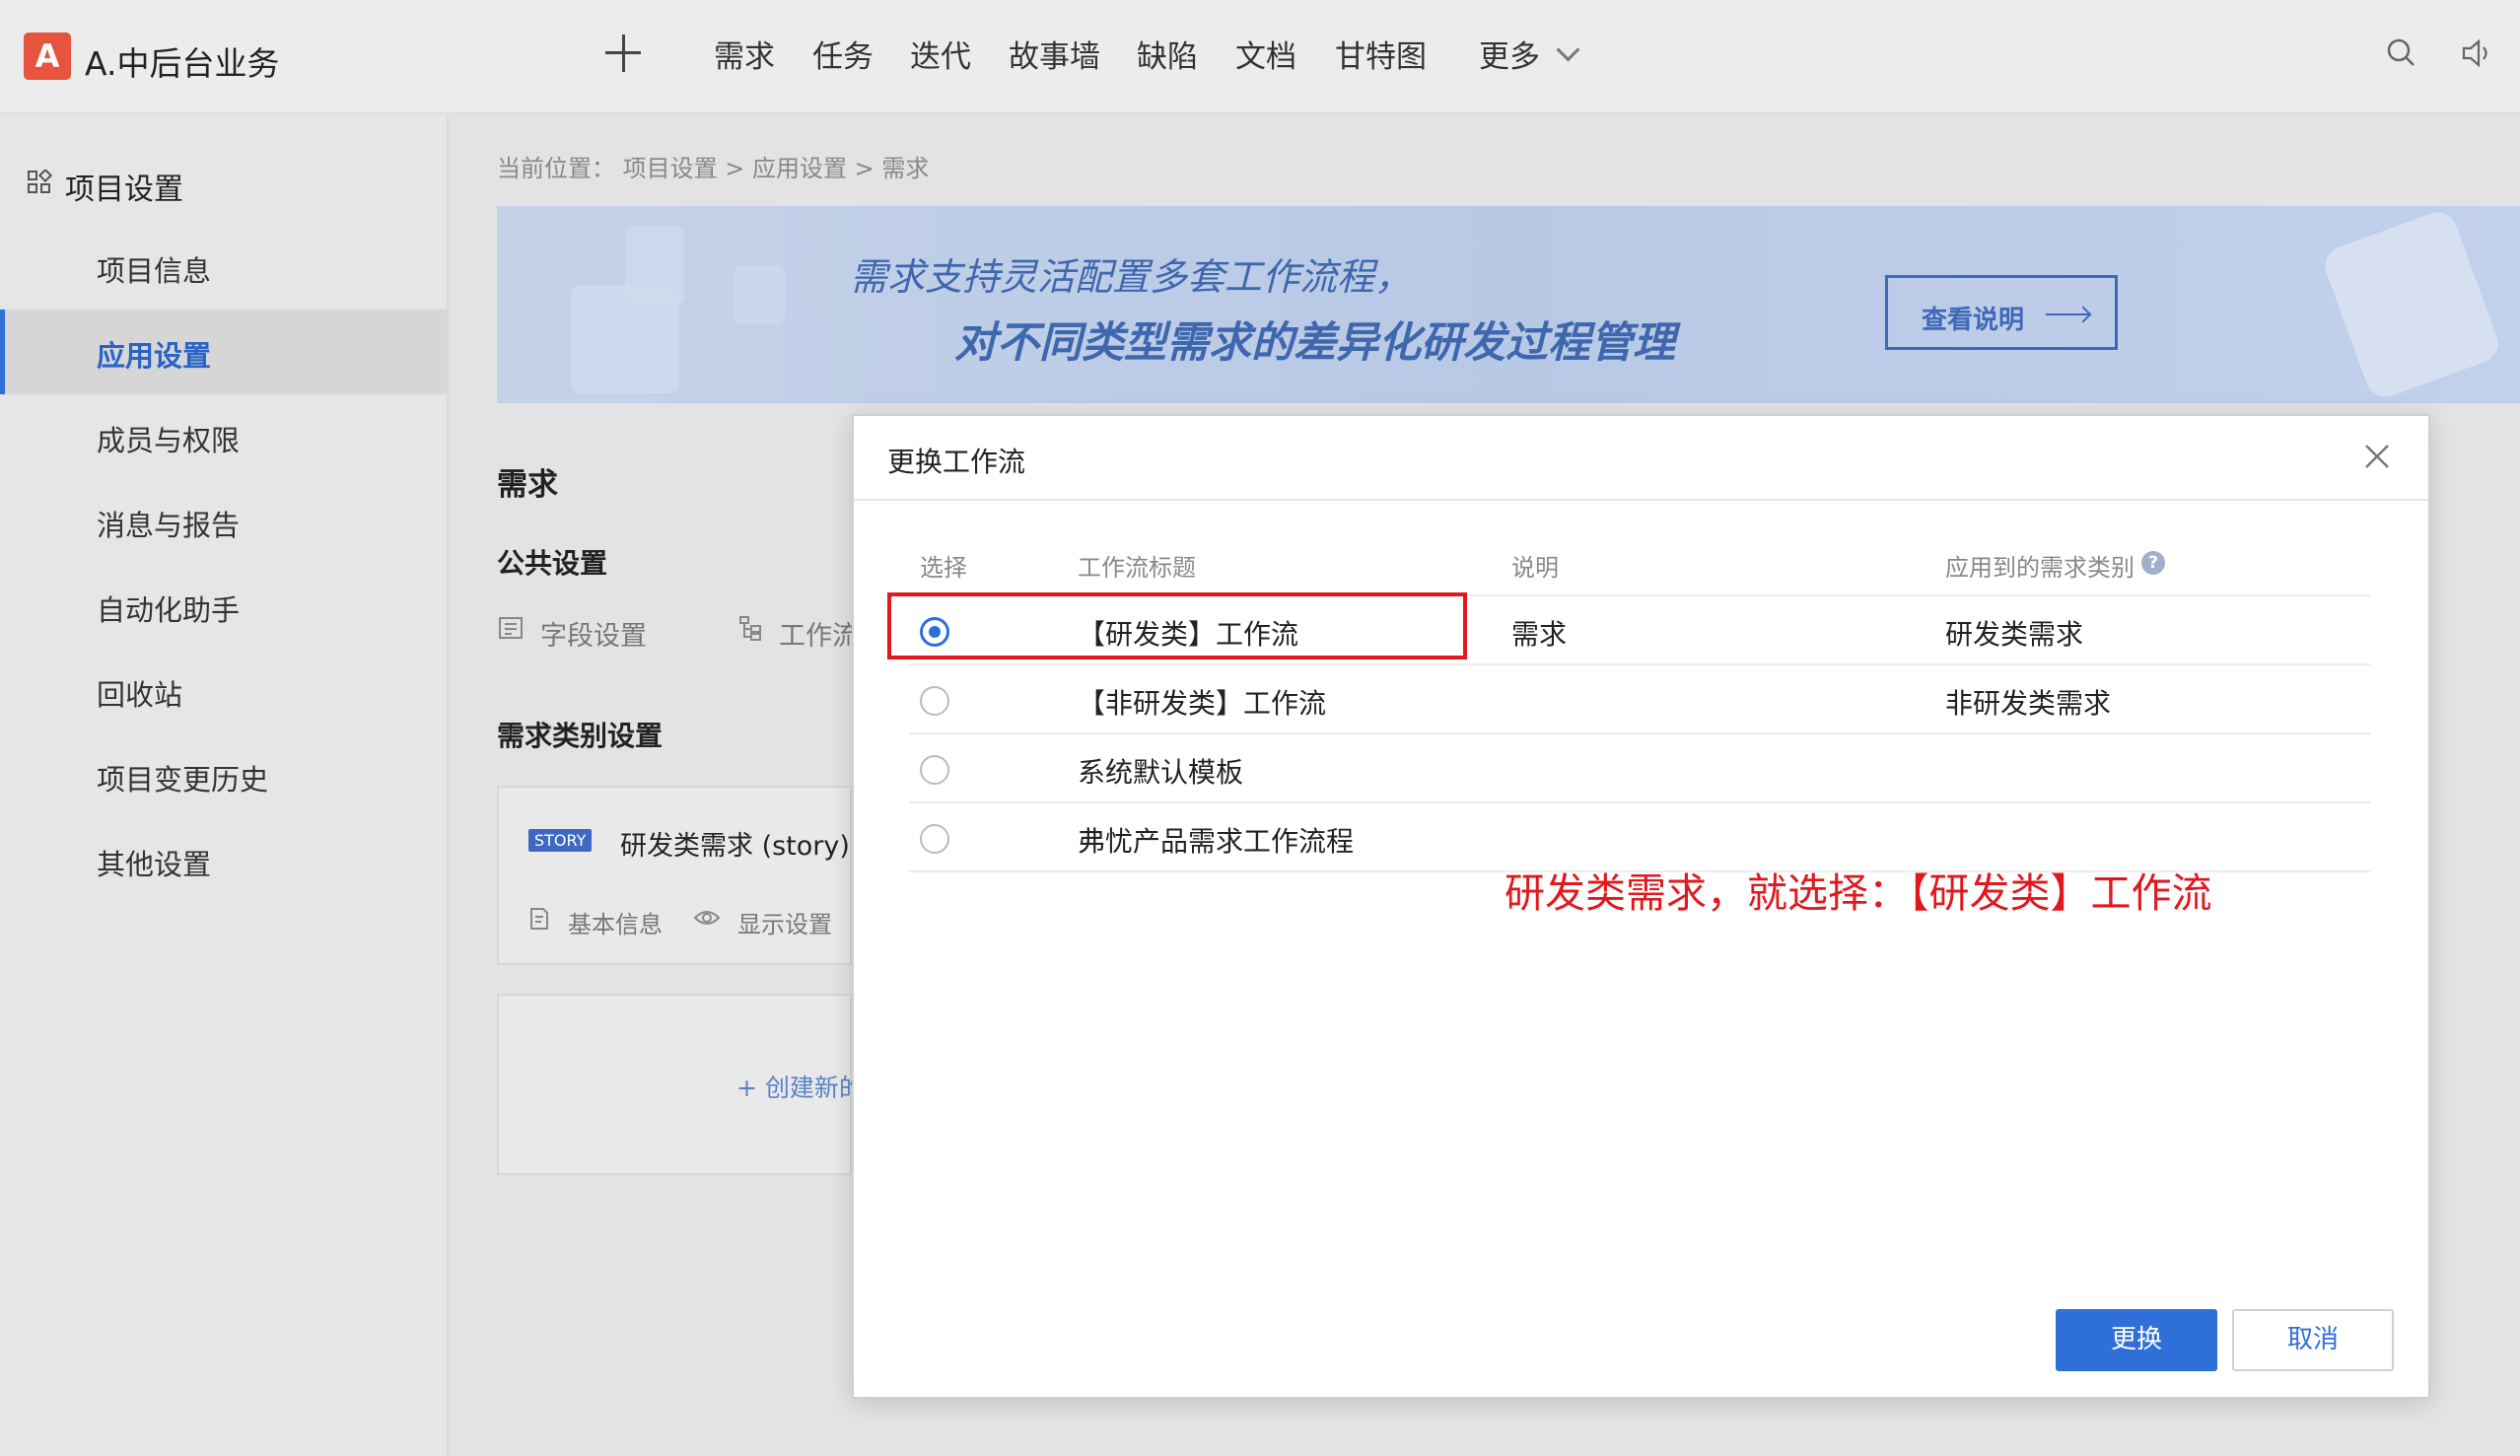 The height and width of the screenshot is (1456, 2520). I want to click on workflow-description: 需求, so click(1539, 634).